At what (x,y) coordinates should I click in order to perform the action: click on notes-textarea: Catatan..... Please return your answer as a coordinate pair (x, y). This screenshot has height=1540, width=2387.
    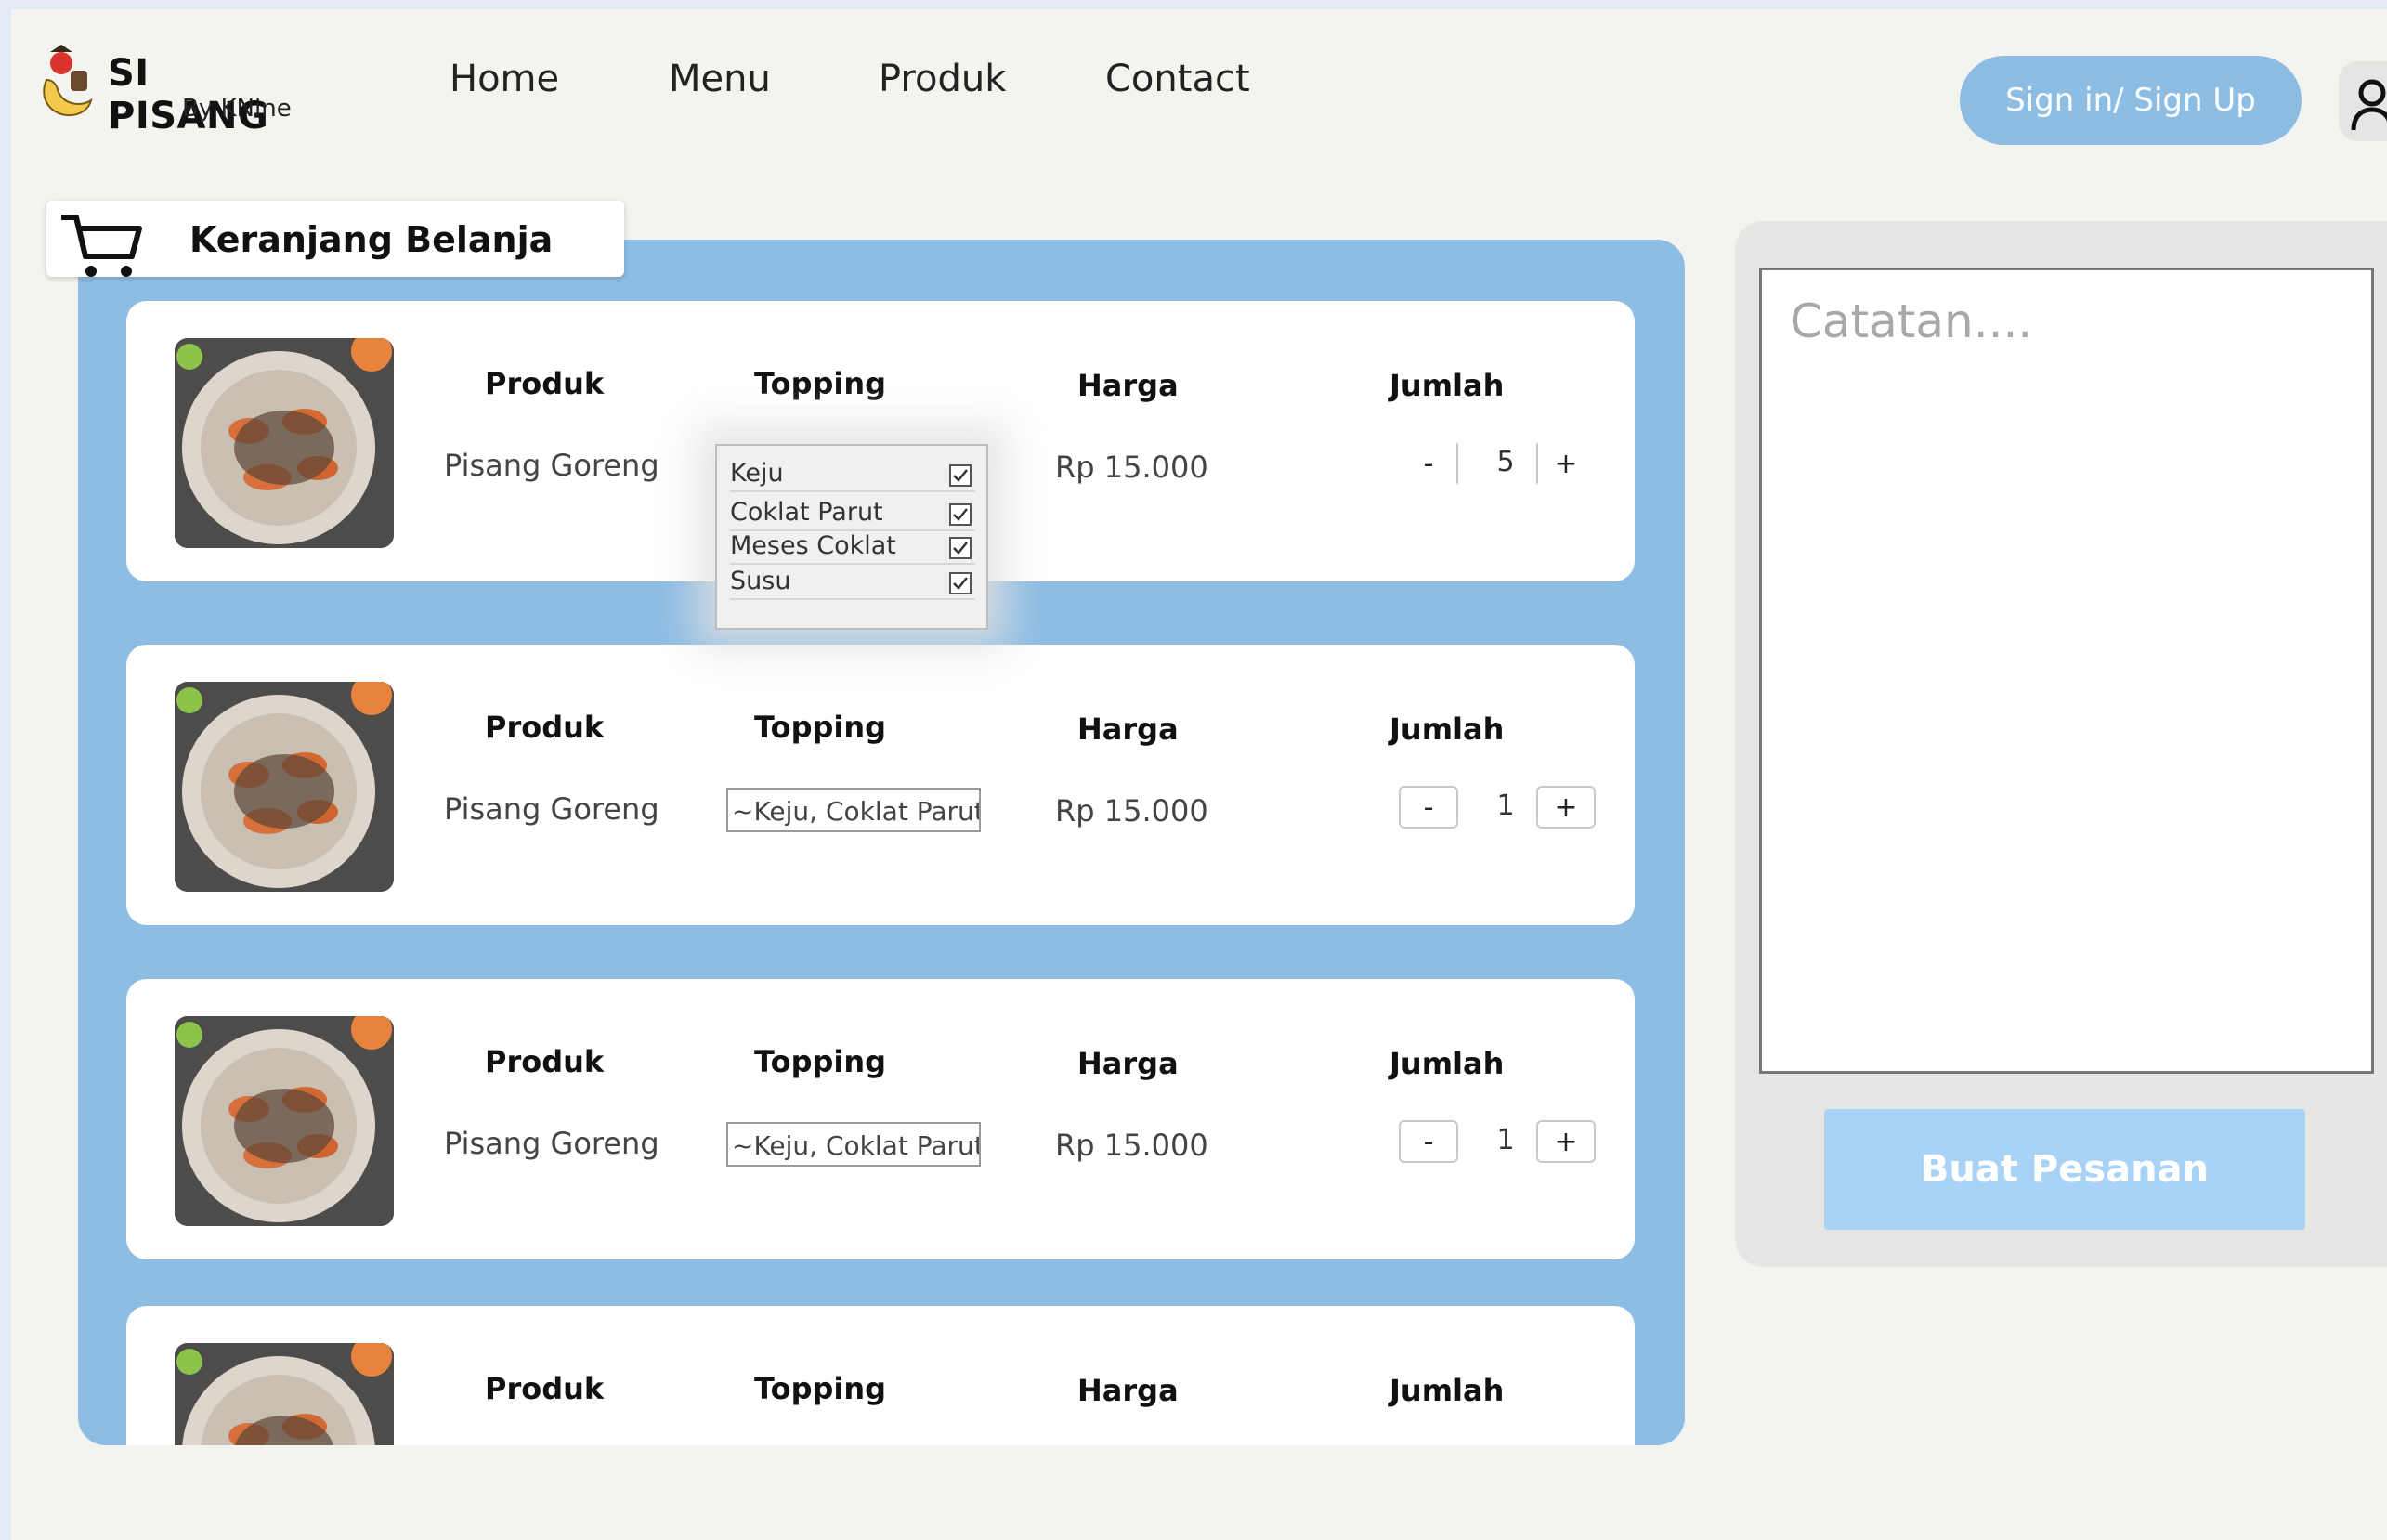
    Looking at the image, I should click on (2066, 671).